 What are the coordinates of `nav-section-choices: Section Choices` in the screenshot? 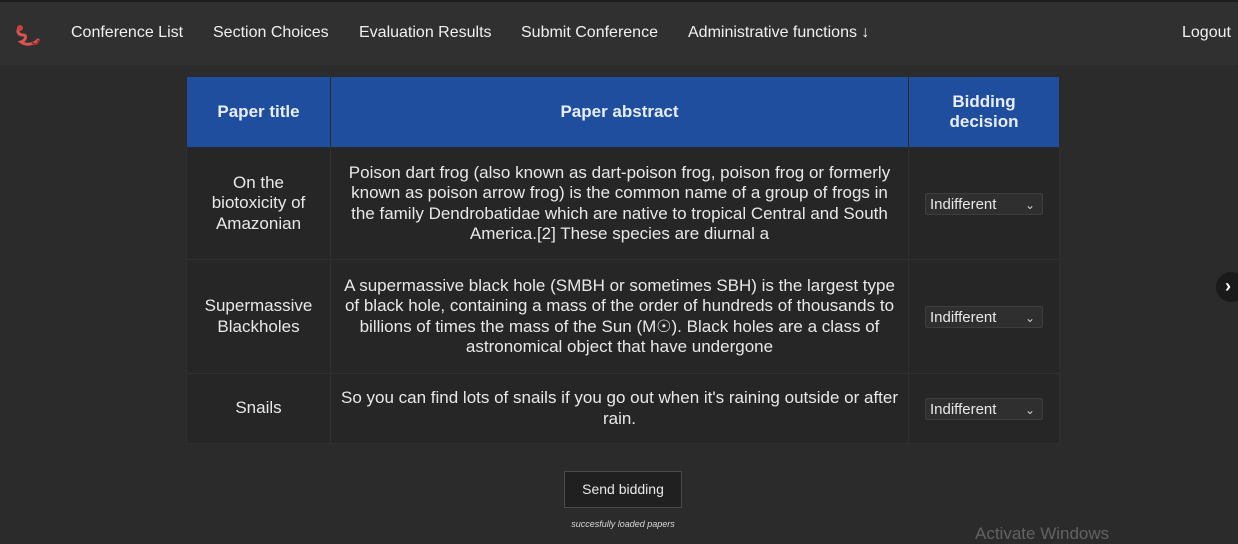 It's located at (271, 33).